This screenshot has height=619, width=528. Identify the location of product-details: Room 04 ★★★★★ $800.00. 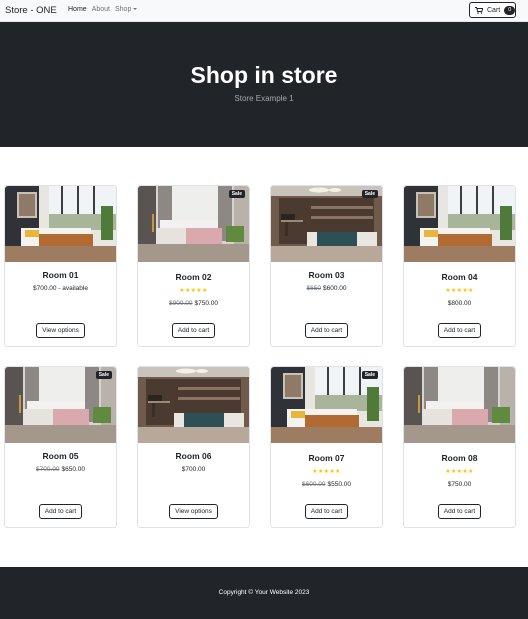
(459, 289).